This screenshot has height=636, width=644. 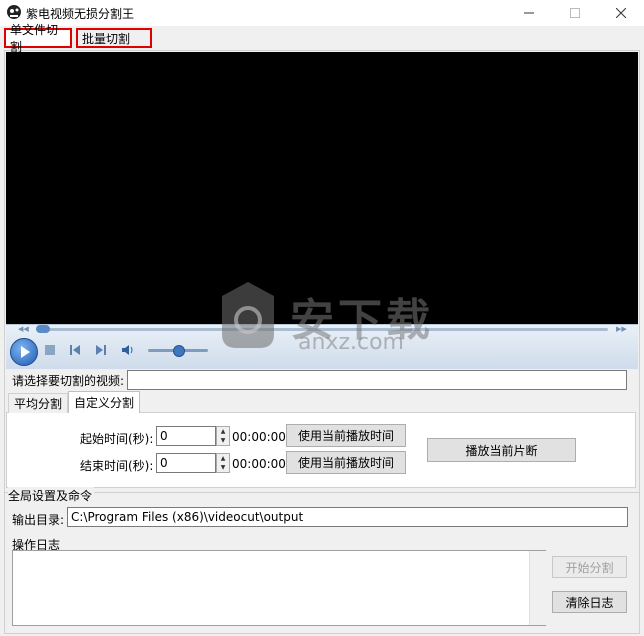 I want to click on start-time-stepper: ▲ ▼, so click(x=223, y=436).